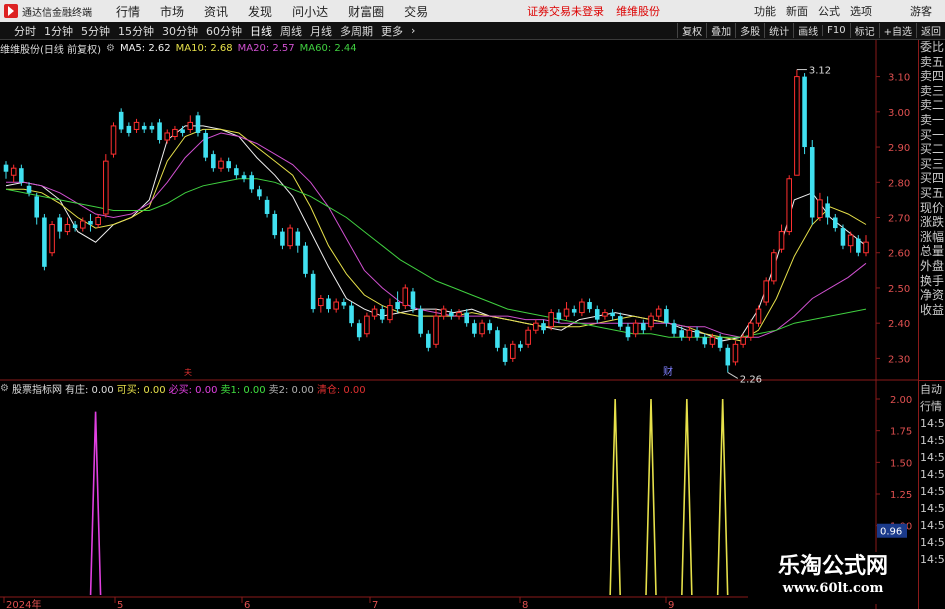  Describe the element at coordinates (366, 11) in the screenshot. I see `menu-wealth-circle: 财富圈` at that location.